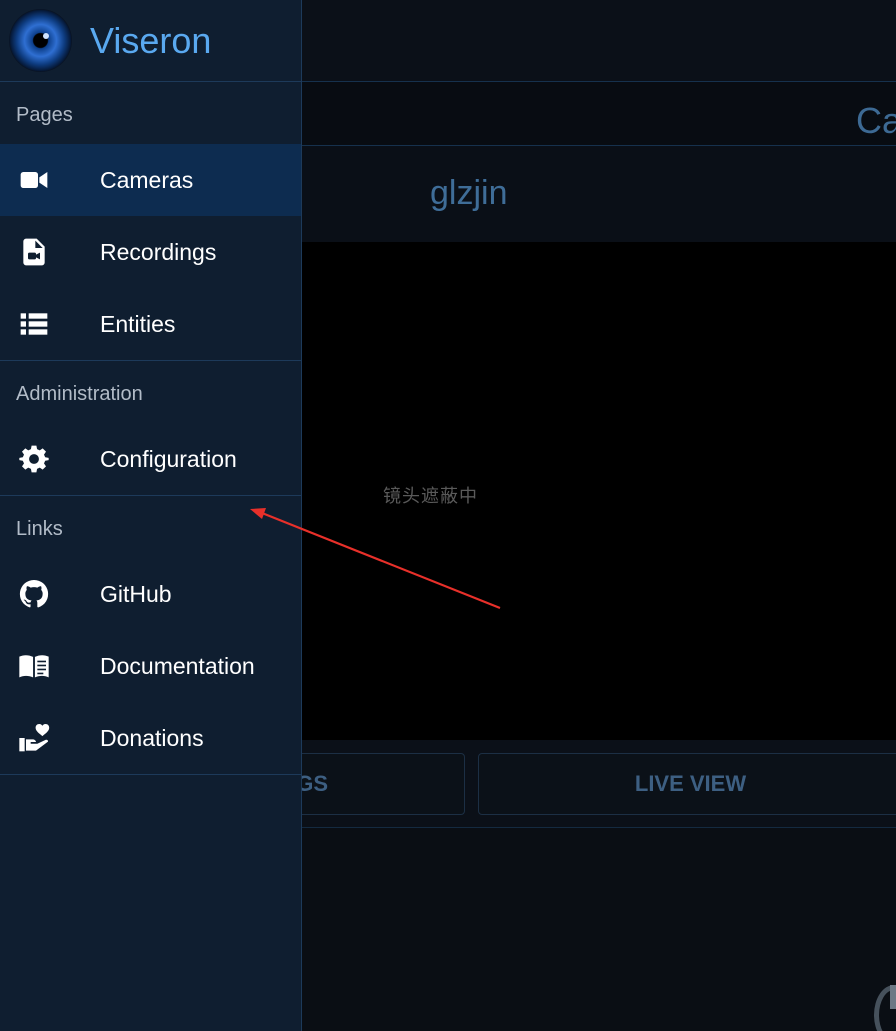 This screenshot has width=896, height=1031. I want to click on section-title: Administration, so click(79, 394).